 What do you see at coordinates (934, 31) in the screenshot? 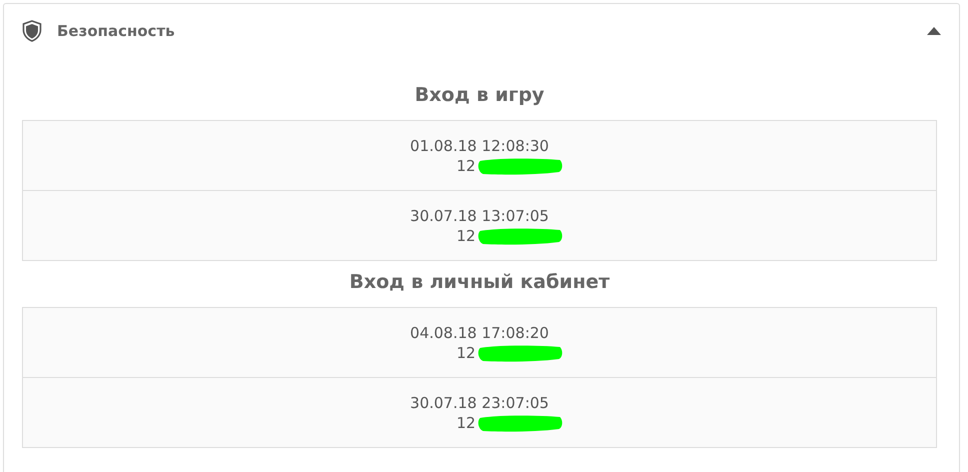
I see `collapse-button` at bounding box center [934, 31].